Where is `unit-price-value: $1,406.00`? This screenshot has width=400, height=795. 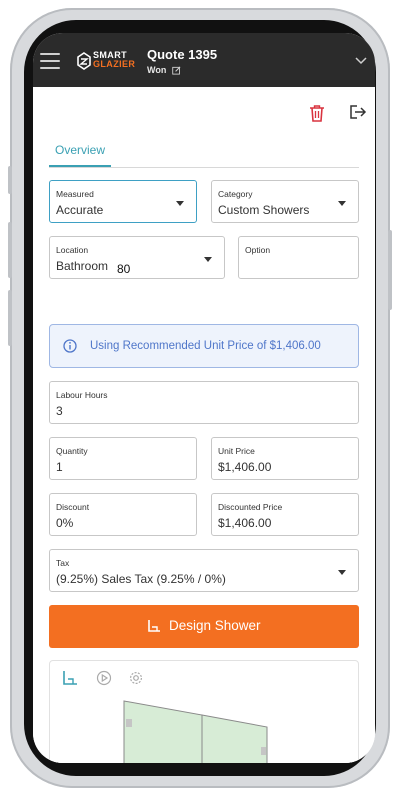
unit-price-value: $1,406.00 is located at coordinates (245, 467).